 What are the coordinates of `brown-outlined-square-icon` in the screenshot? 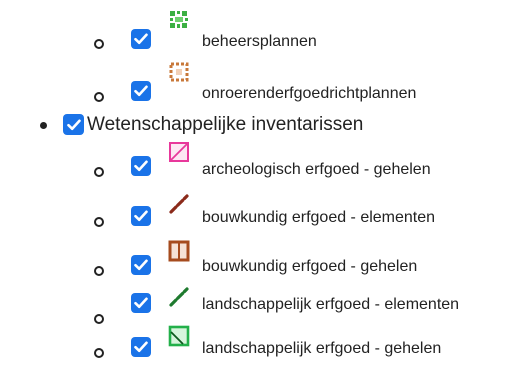 It's located at (179, 253).